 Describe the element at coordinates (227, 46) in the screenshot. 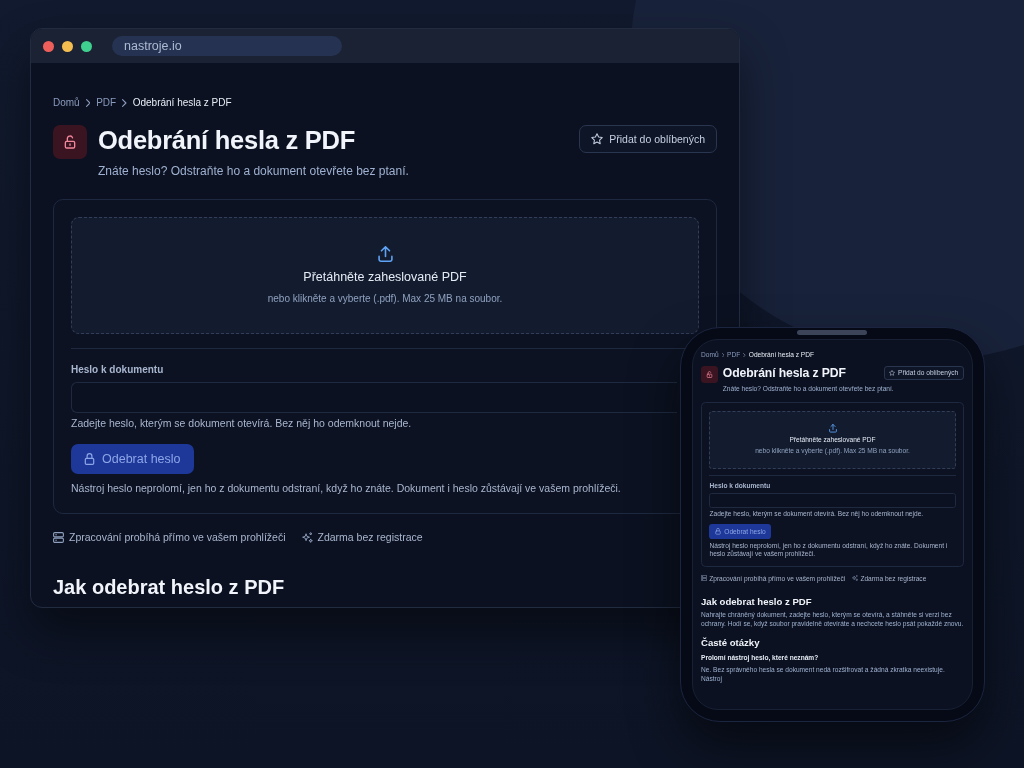

I see `address-bar: nastroje.io` at that location.